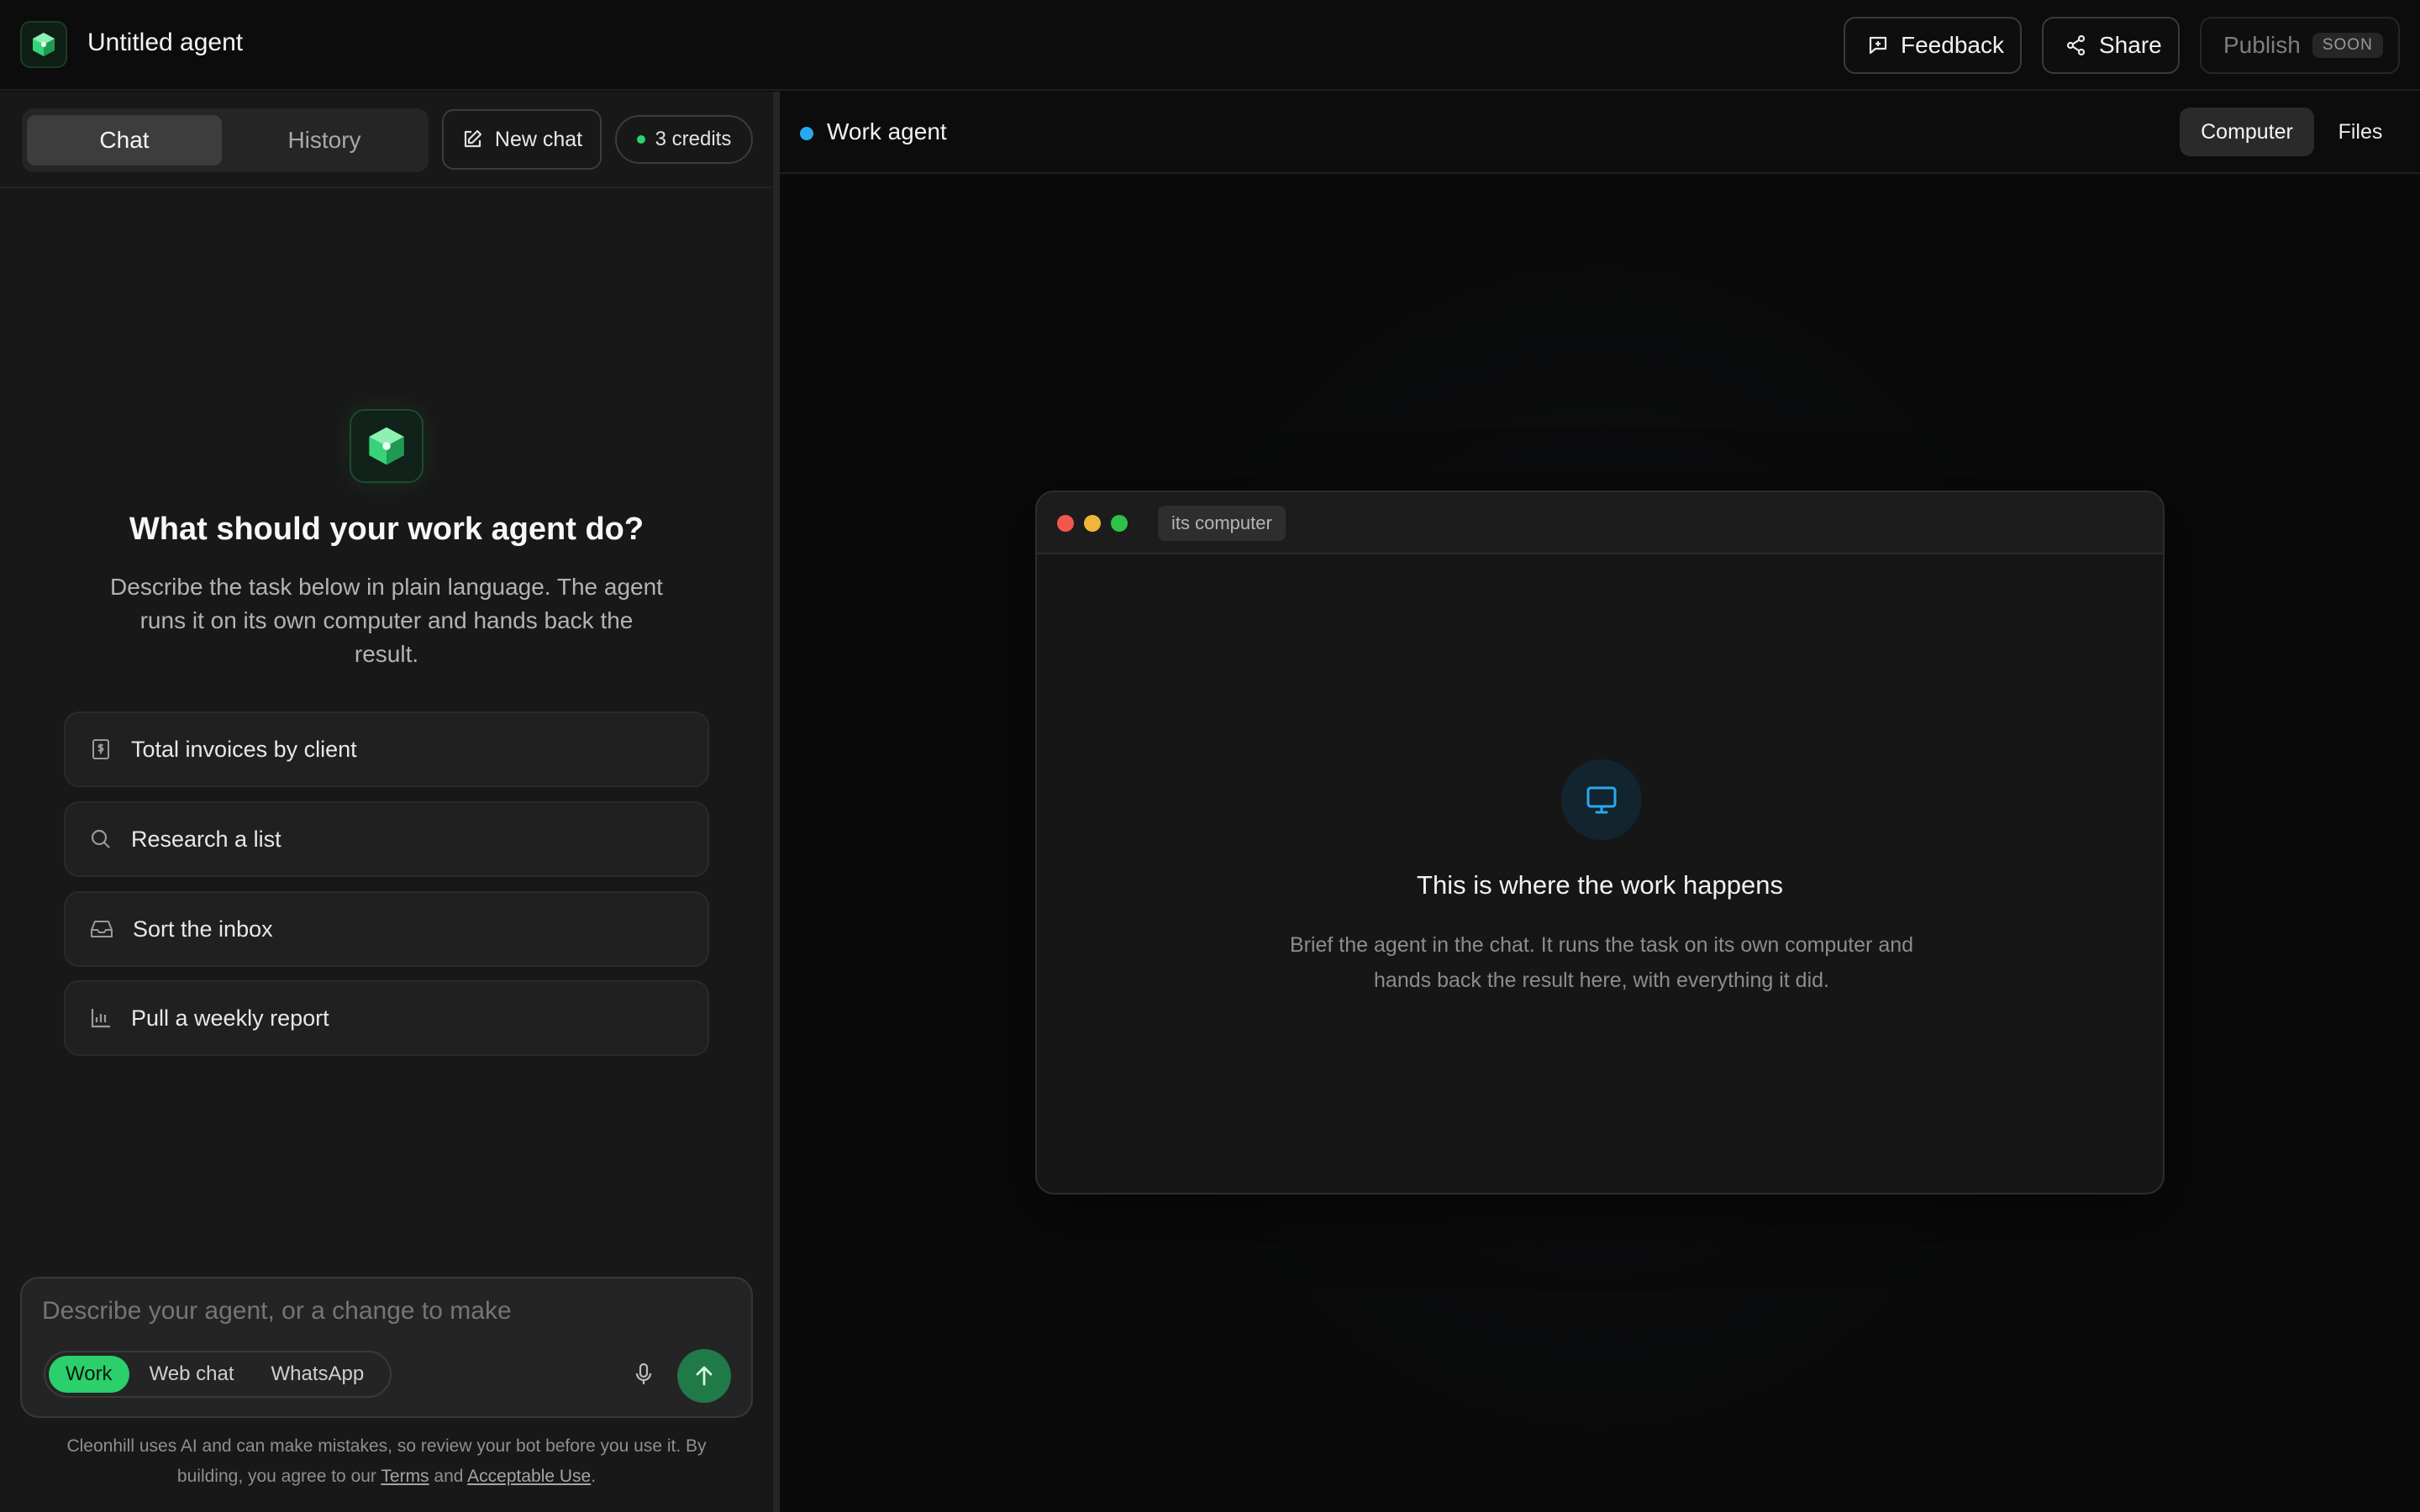  Describe the element at coordinates (230, 1018) in the screenshot. I see `suggestion-label: Pull a weekly report` at that location.